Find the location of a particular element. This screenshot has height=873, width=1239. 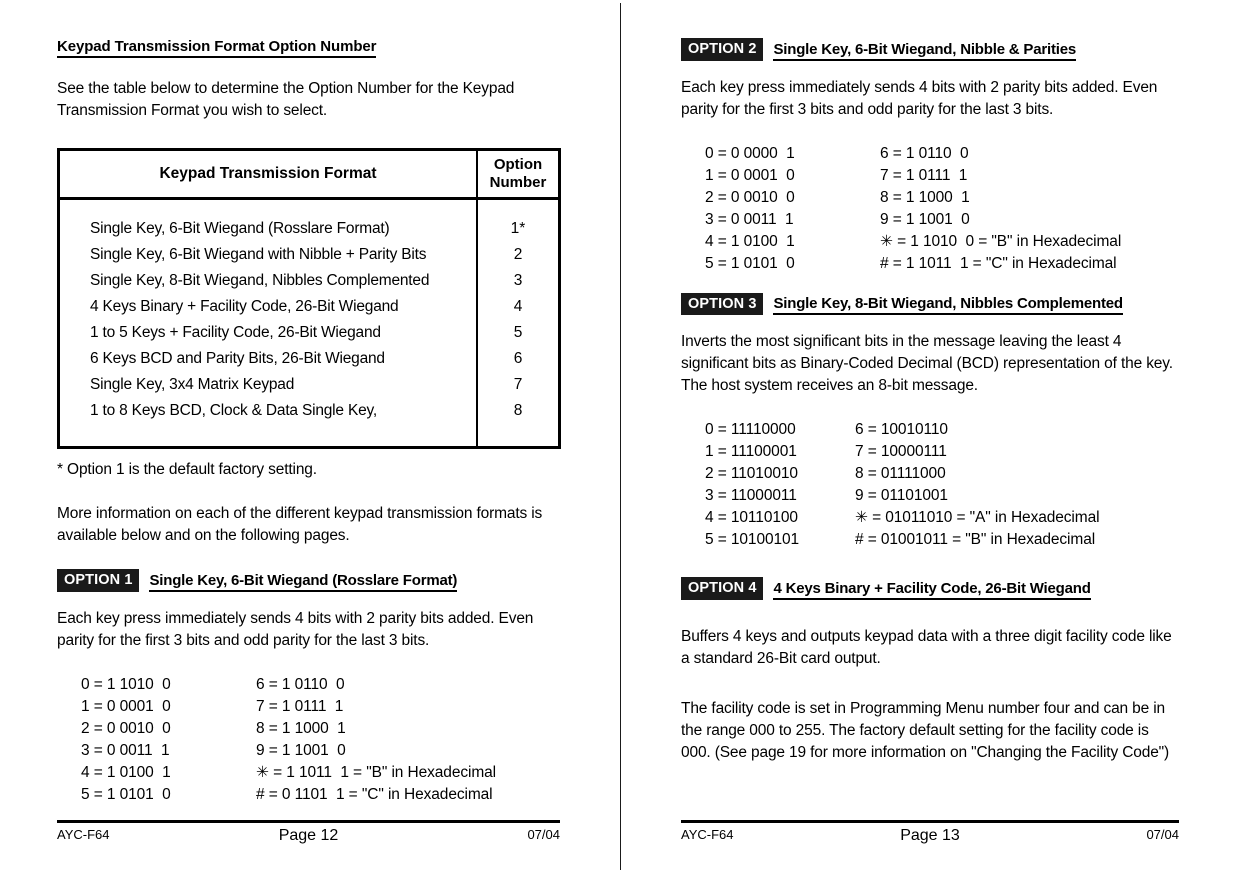

row-option-number: 1* is located at coordinates (519, 229).